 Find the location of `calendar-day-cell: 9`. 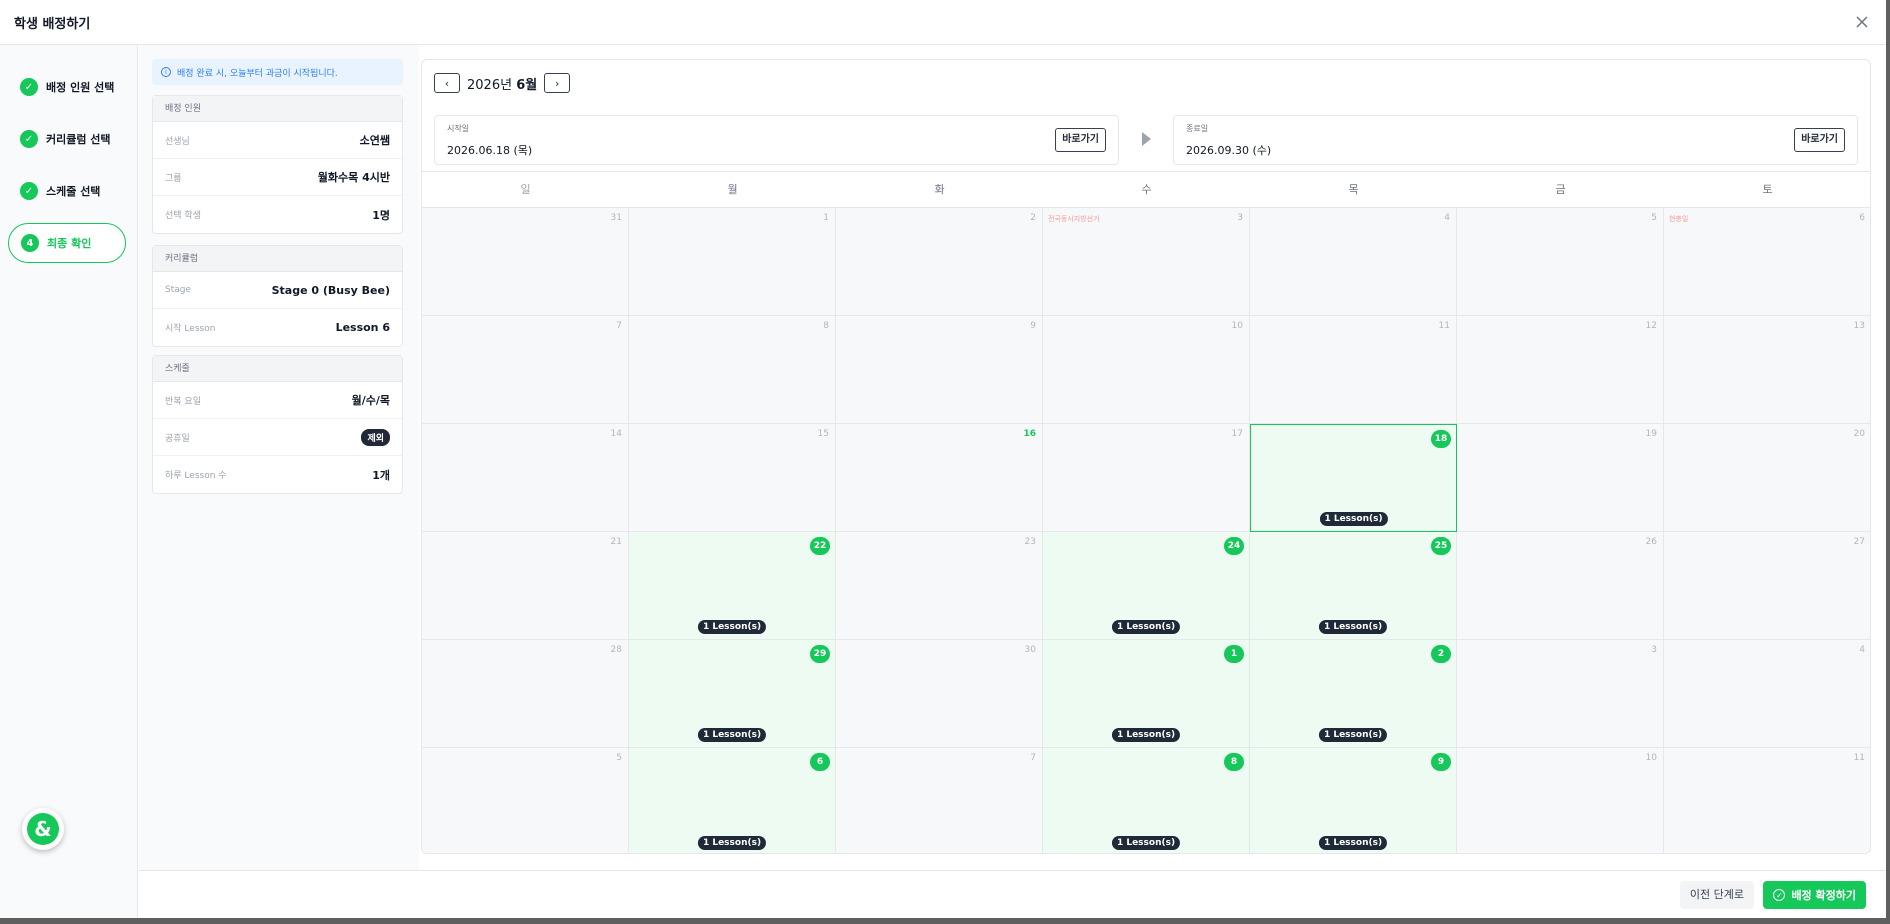

calendar-day-cell: 9 is located at coordinates (939, 370).